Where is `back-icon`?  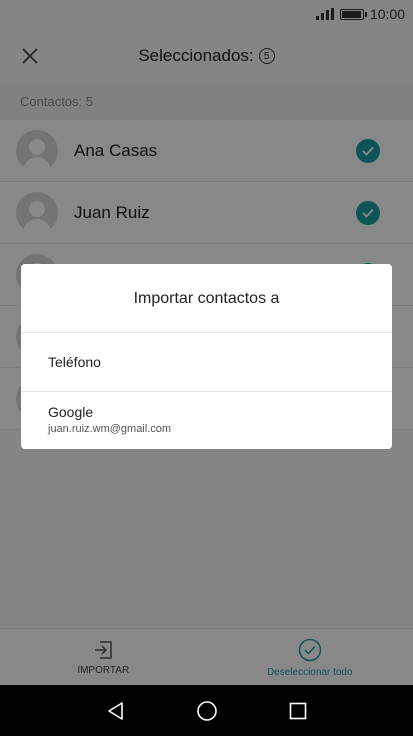
back-icon is located at coordinates (115, 710).